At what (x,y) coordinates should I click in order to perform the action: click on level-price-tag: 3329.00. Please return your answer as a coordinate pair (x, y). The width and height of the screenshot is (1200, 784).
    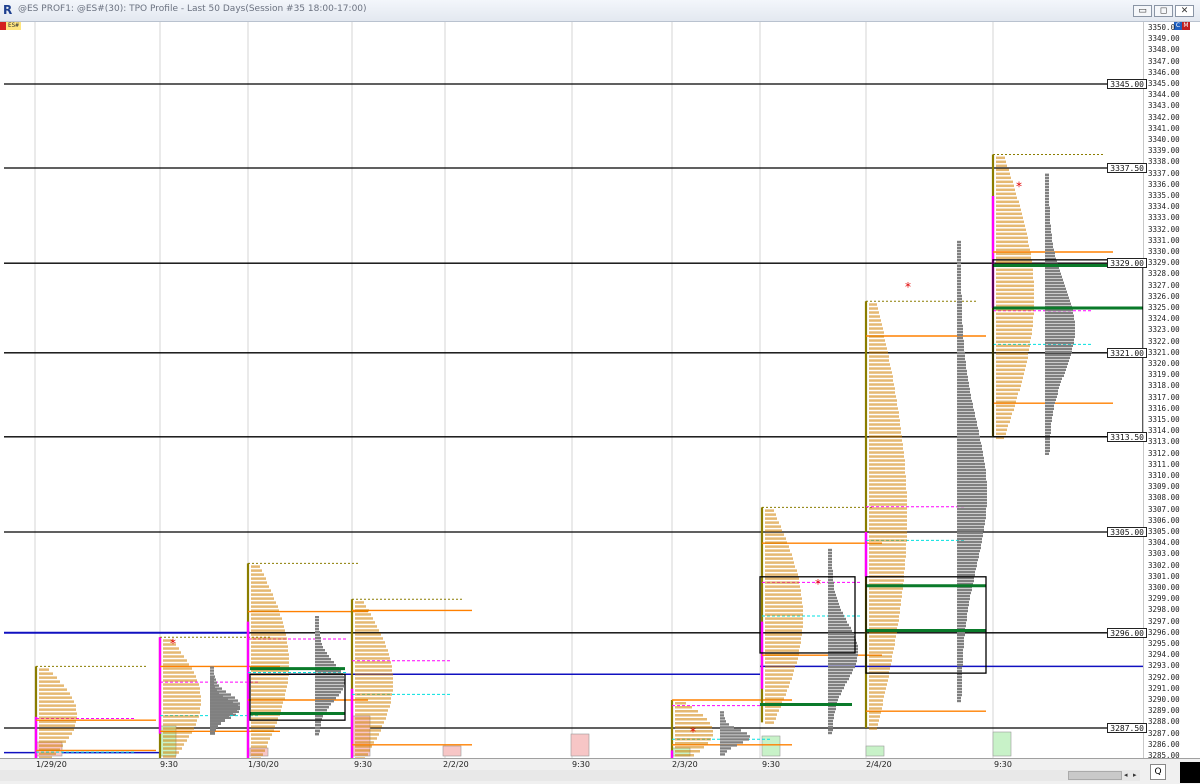
    Looking at the image, I should click on (1127, 263).